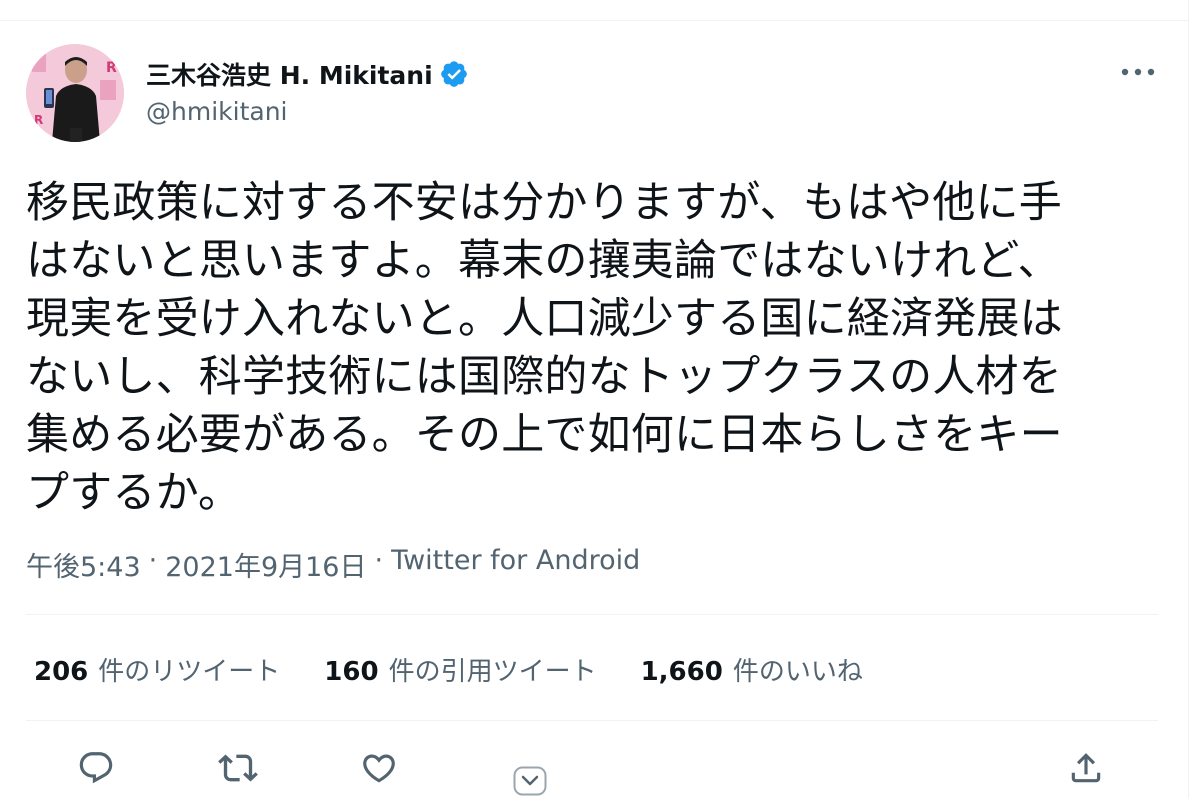 The height and width of the screenshot is (798, 1202). I want to click on like-icon, so click(379, 768).